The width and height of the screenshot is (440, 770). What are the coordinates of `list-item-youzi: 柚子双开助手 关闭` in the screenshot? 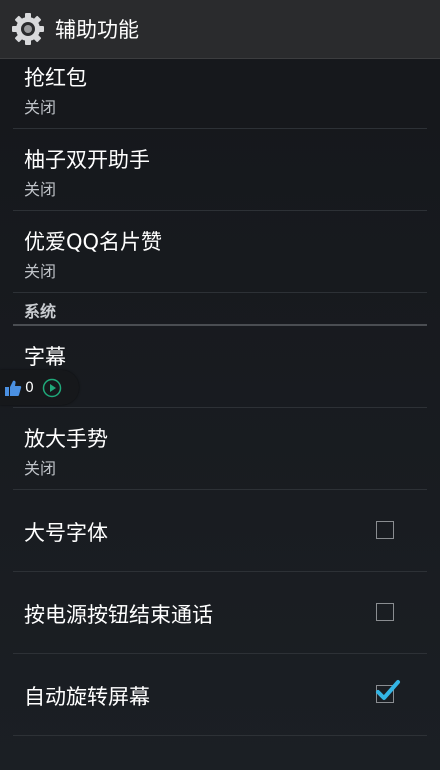 It's located at (220, 170).